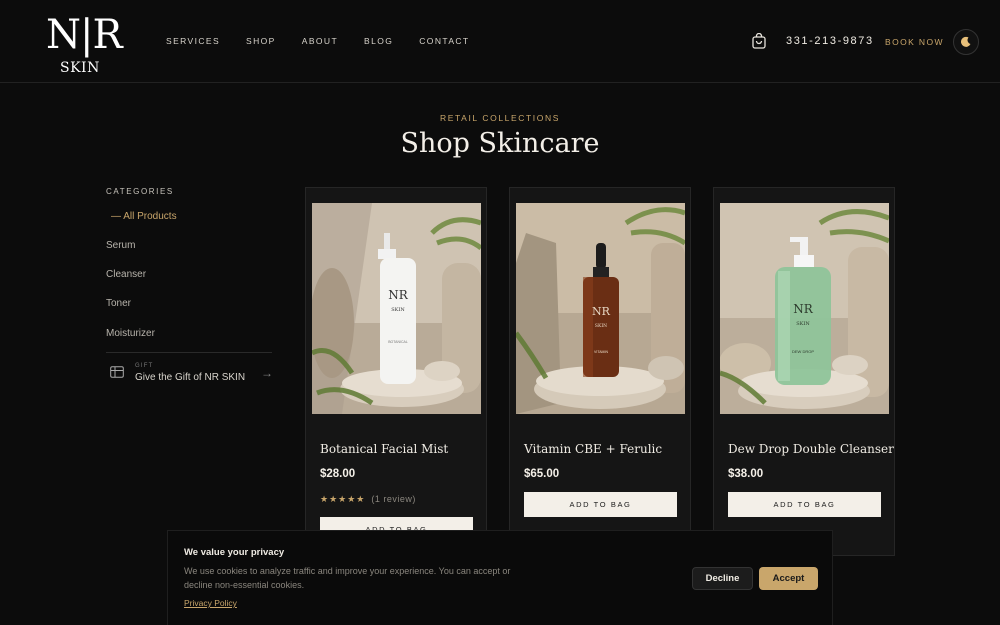  Describe the element at coordinates (500, 143) in the screenshot. I see `page-title: Shop Skincare` at that location.